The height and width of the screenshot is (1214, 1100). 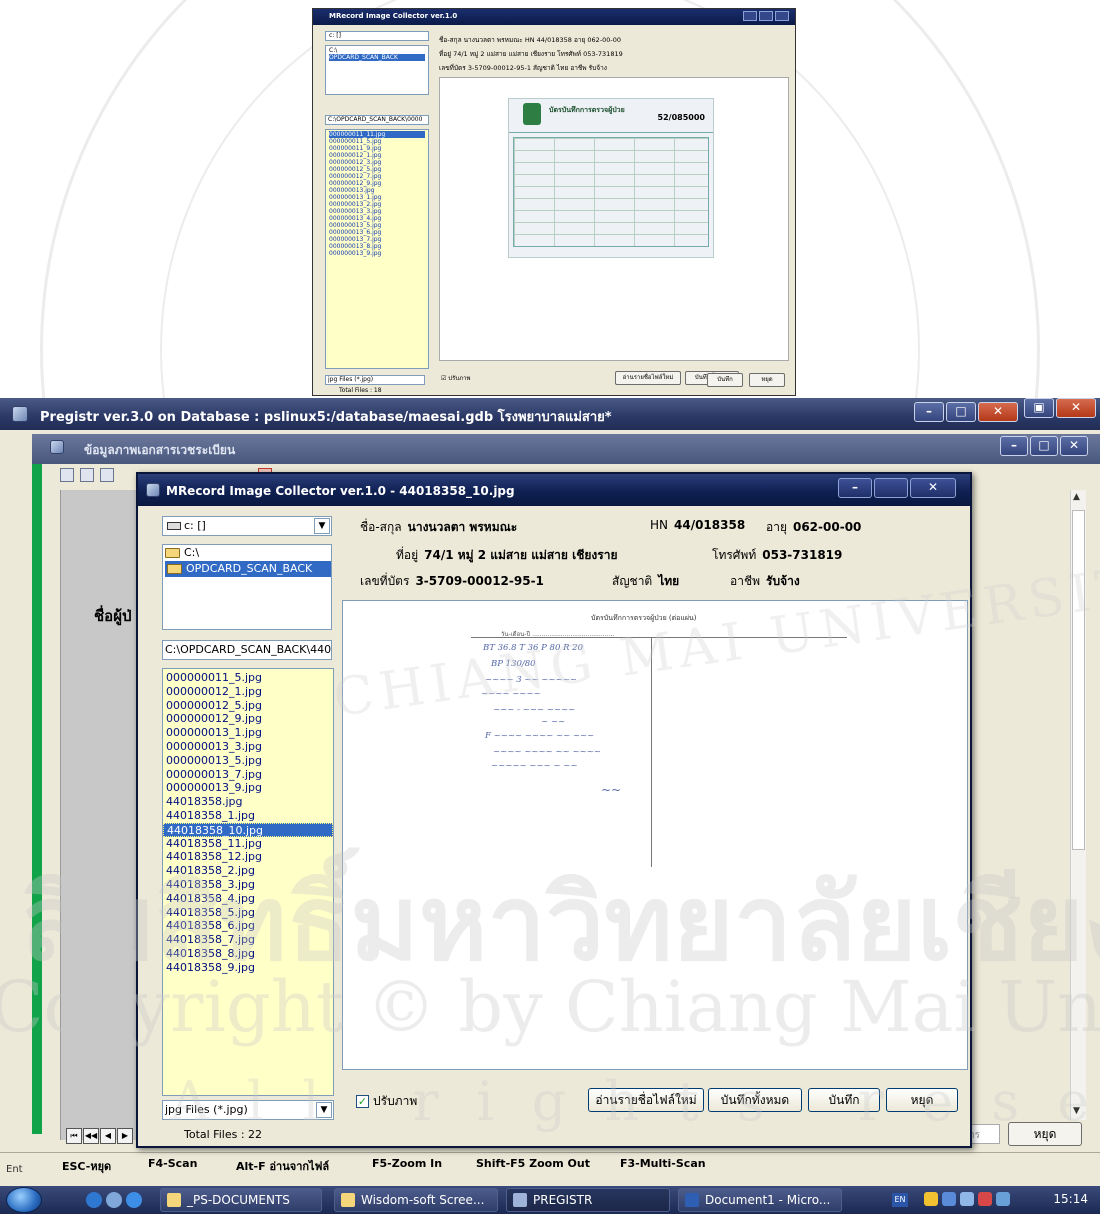 I want to click on adjust-image-checkbox: ✓ ปรับภาพ, so click(x=386, y=1101).